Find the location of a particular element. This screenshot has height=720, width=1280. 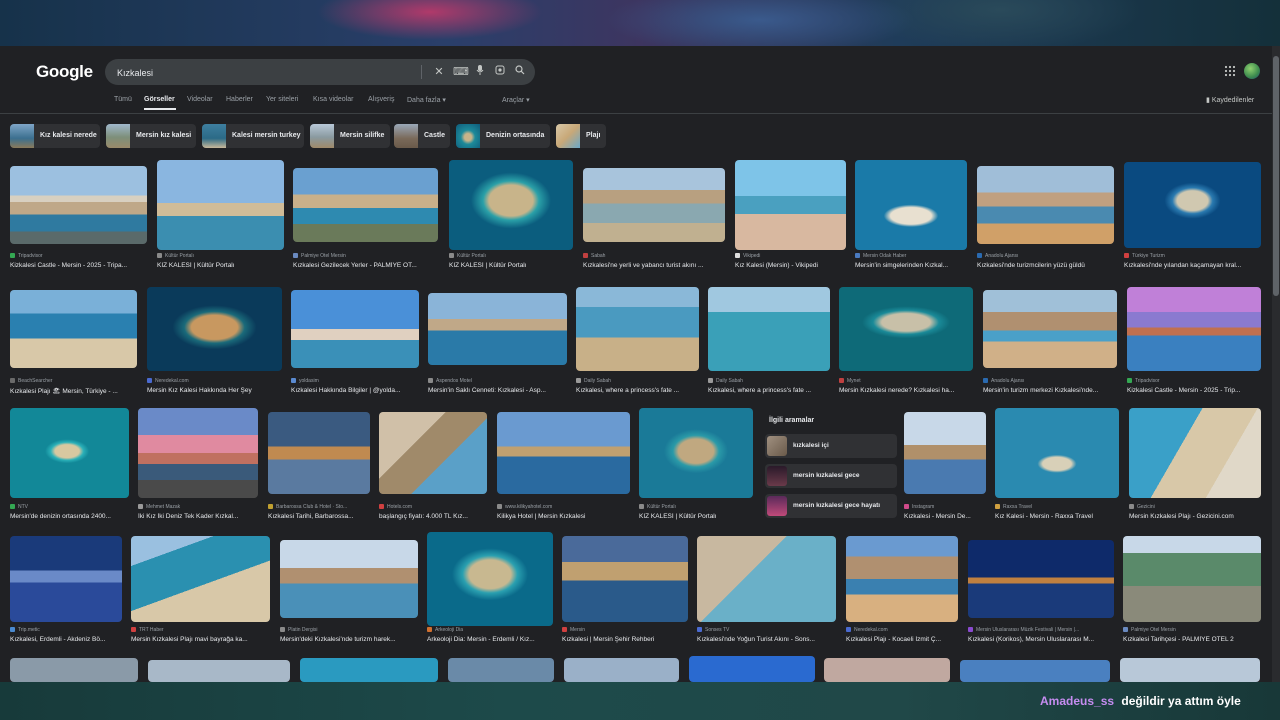

scrollbar-thumb is located at coordinates (1276, 176).